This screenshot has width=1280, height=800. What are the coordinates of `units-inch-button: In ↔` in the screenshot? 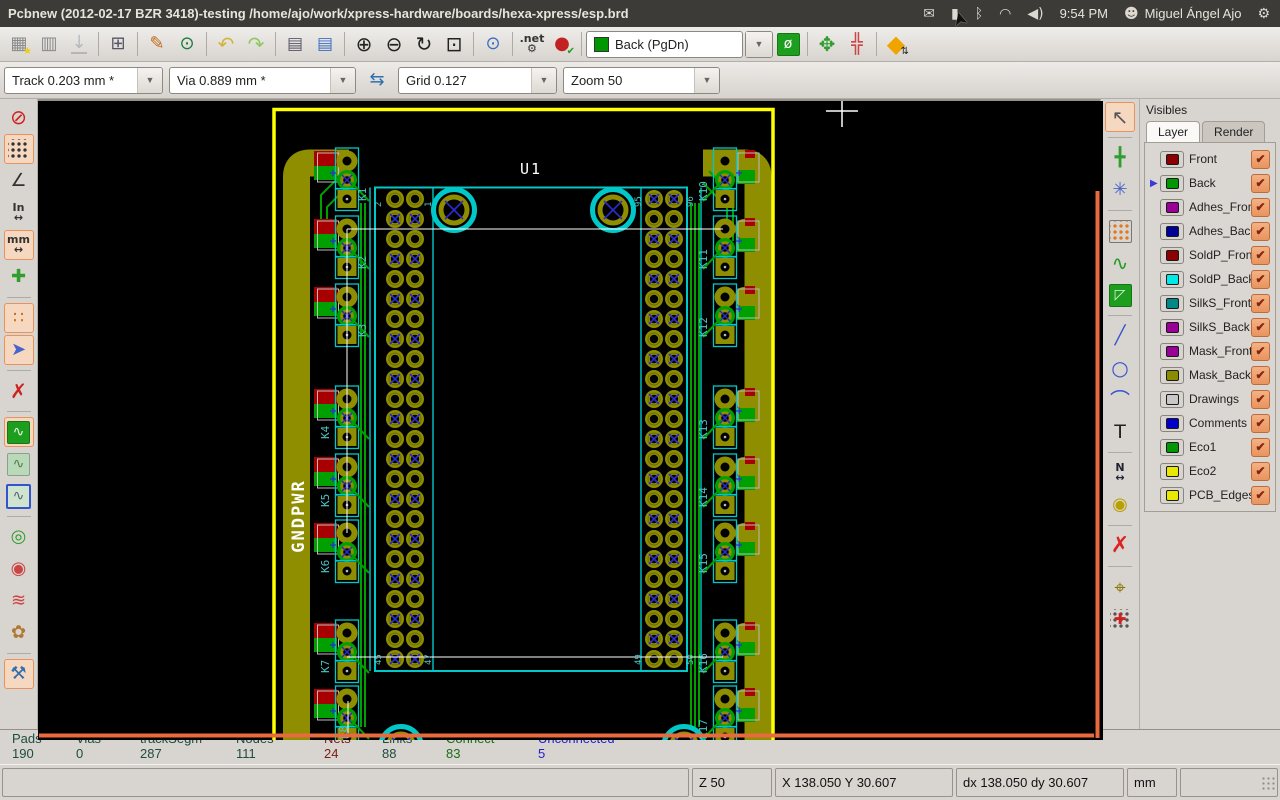 It's located at (19, 213).